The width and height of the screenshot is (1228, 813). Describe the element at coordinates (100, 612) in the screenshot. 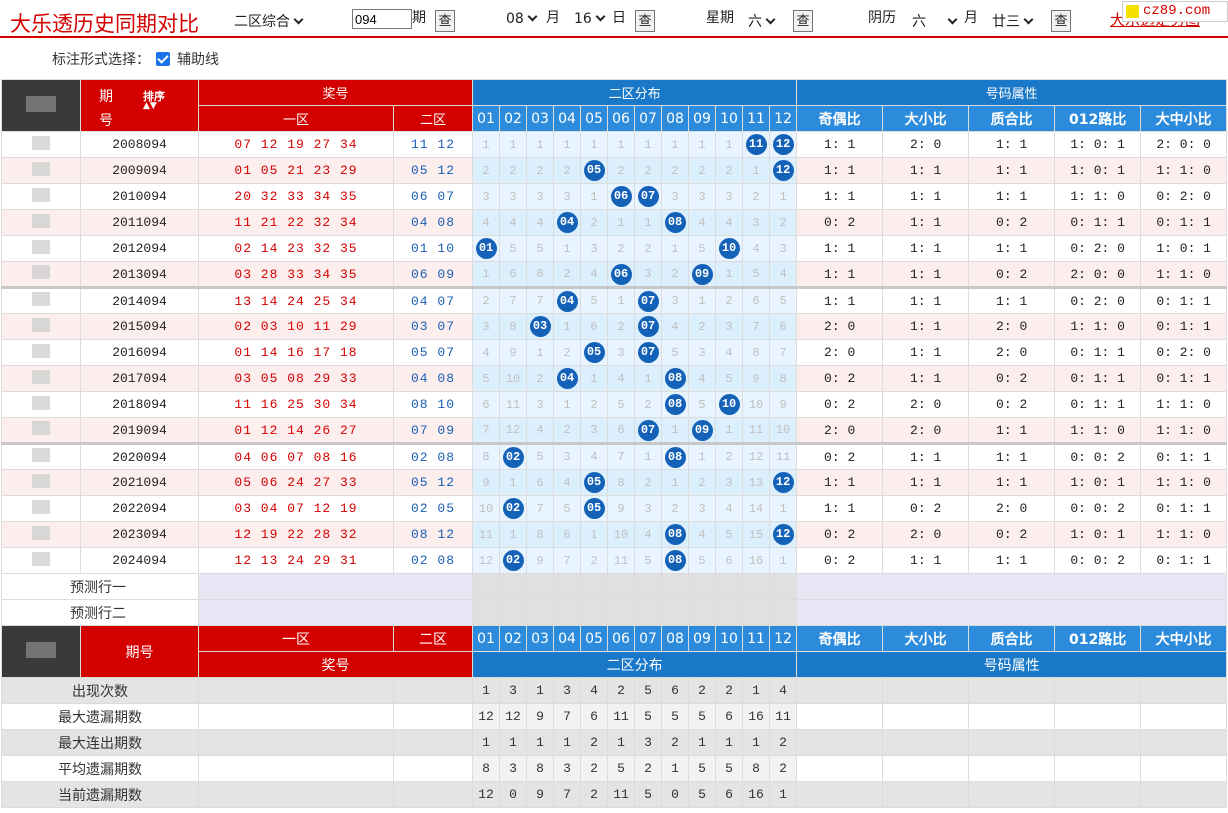

I see `prediction-label: 预测行二` at that location.